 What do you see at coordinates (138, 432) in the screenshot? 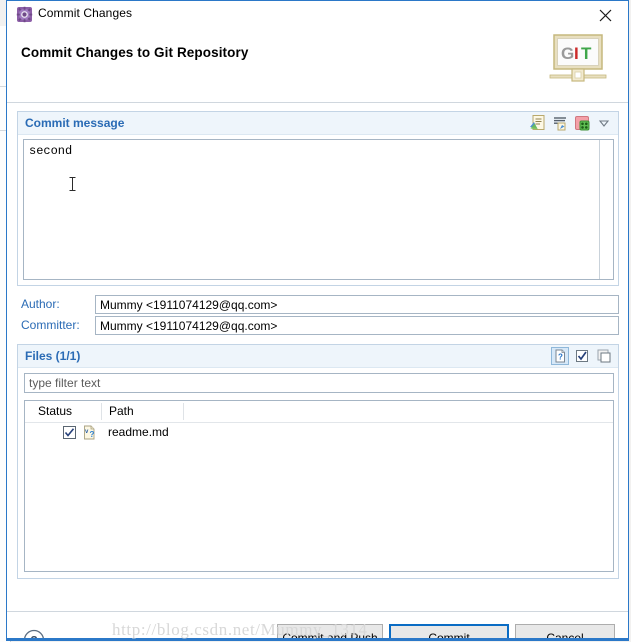
I see `row-path-value: readme.md` at bounding box center [138, 432].